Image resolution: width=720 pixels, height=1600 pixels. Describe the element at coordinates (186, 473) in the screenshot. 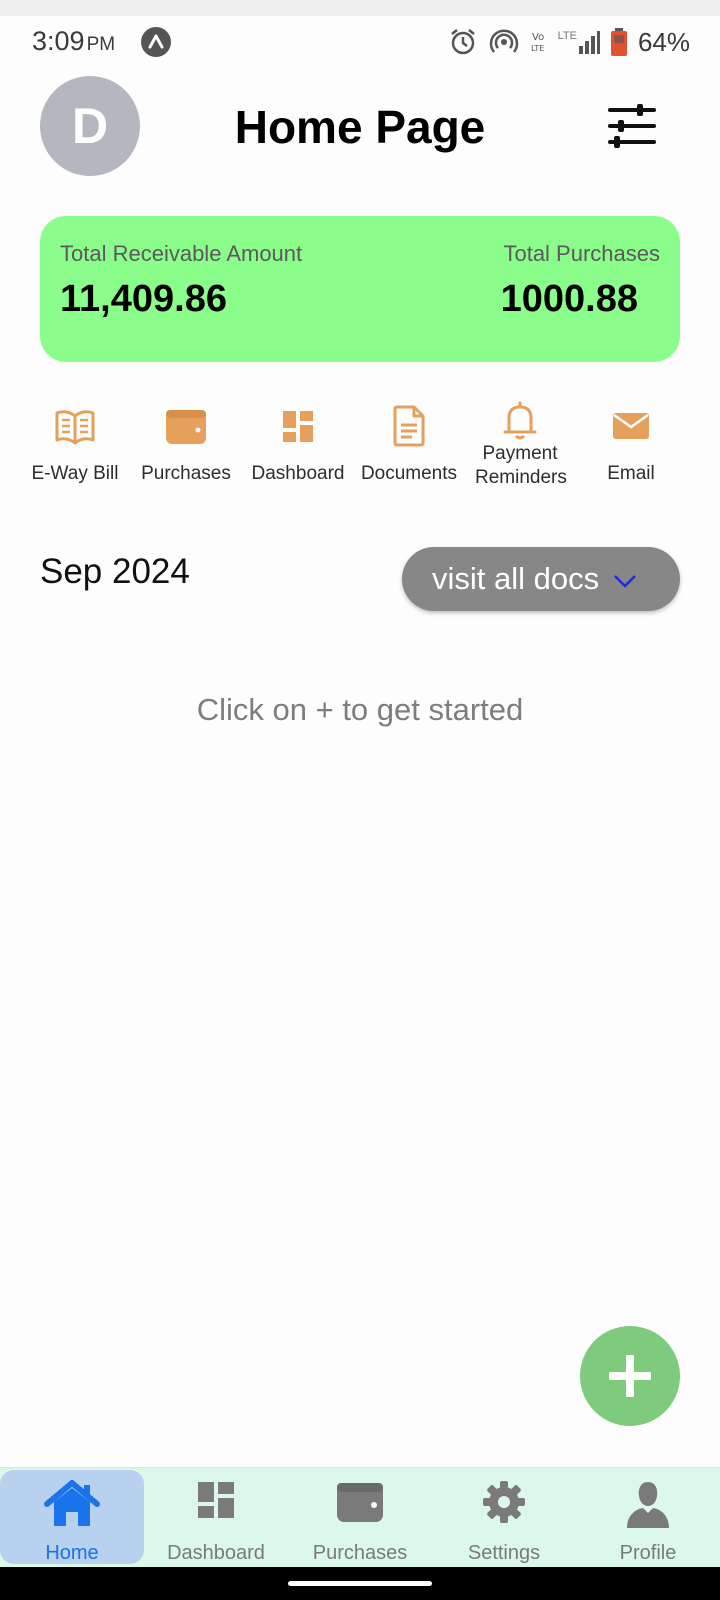

I see `quick-action-label: Purchases` at that location.